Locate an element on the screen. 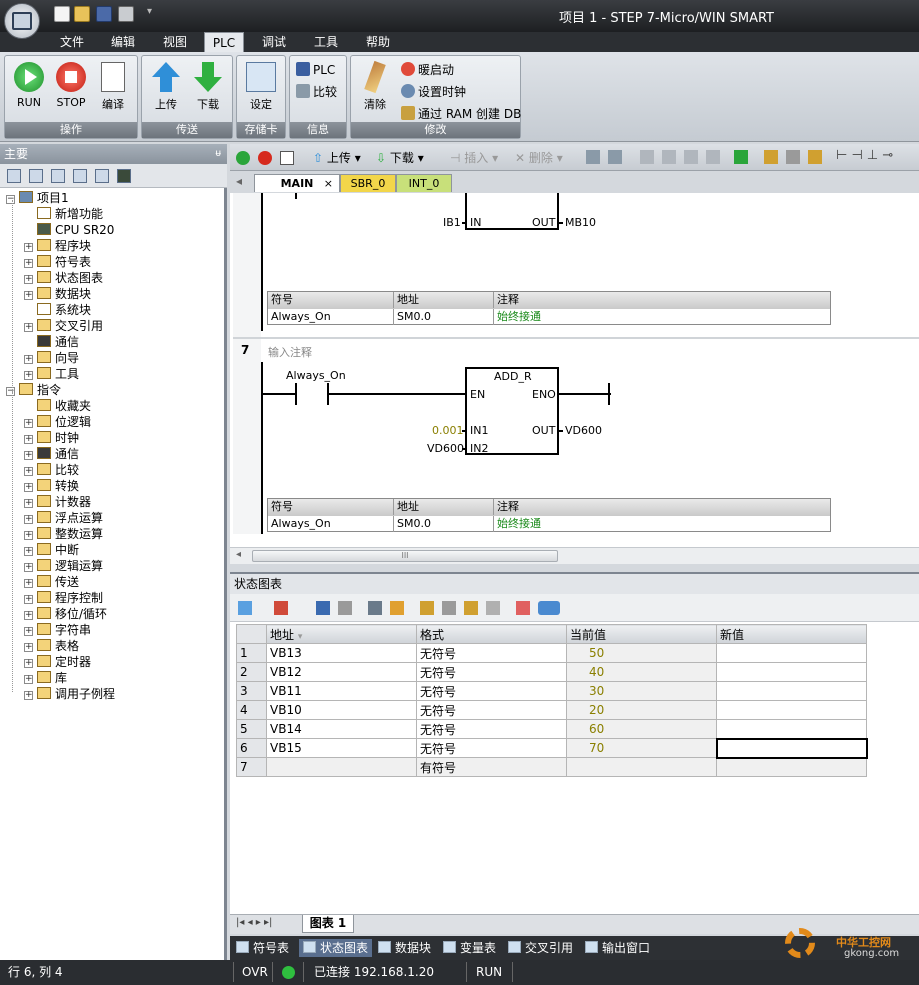 This screenshot has height=985, width=919. new-value-header: 新值 is located at coordinates (791, 634).